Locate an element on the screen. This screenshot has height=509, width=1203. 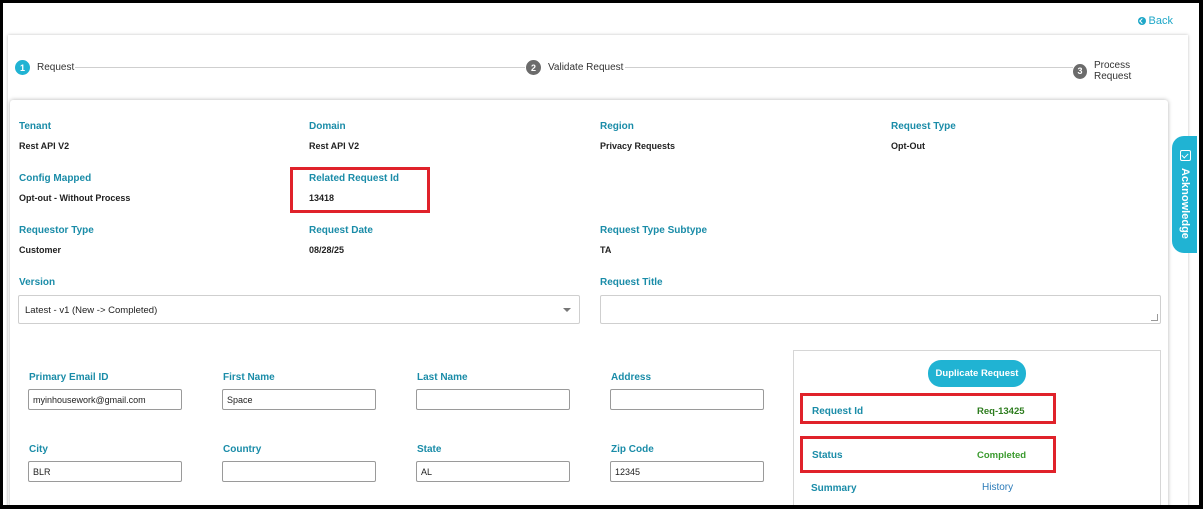
version-select: Latest - v1 (New -> Completed) is located at coordinates (299, 309).